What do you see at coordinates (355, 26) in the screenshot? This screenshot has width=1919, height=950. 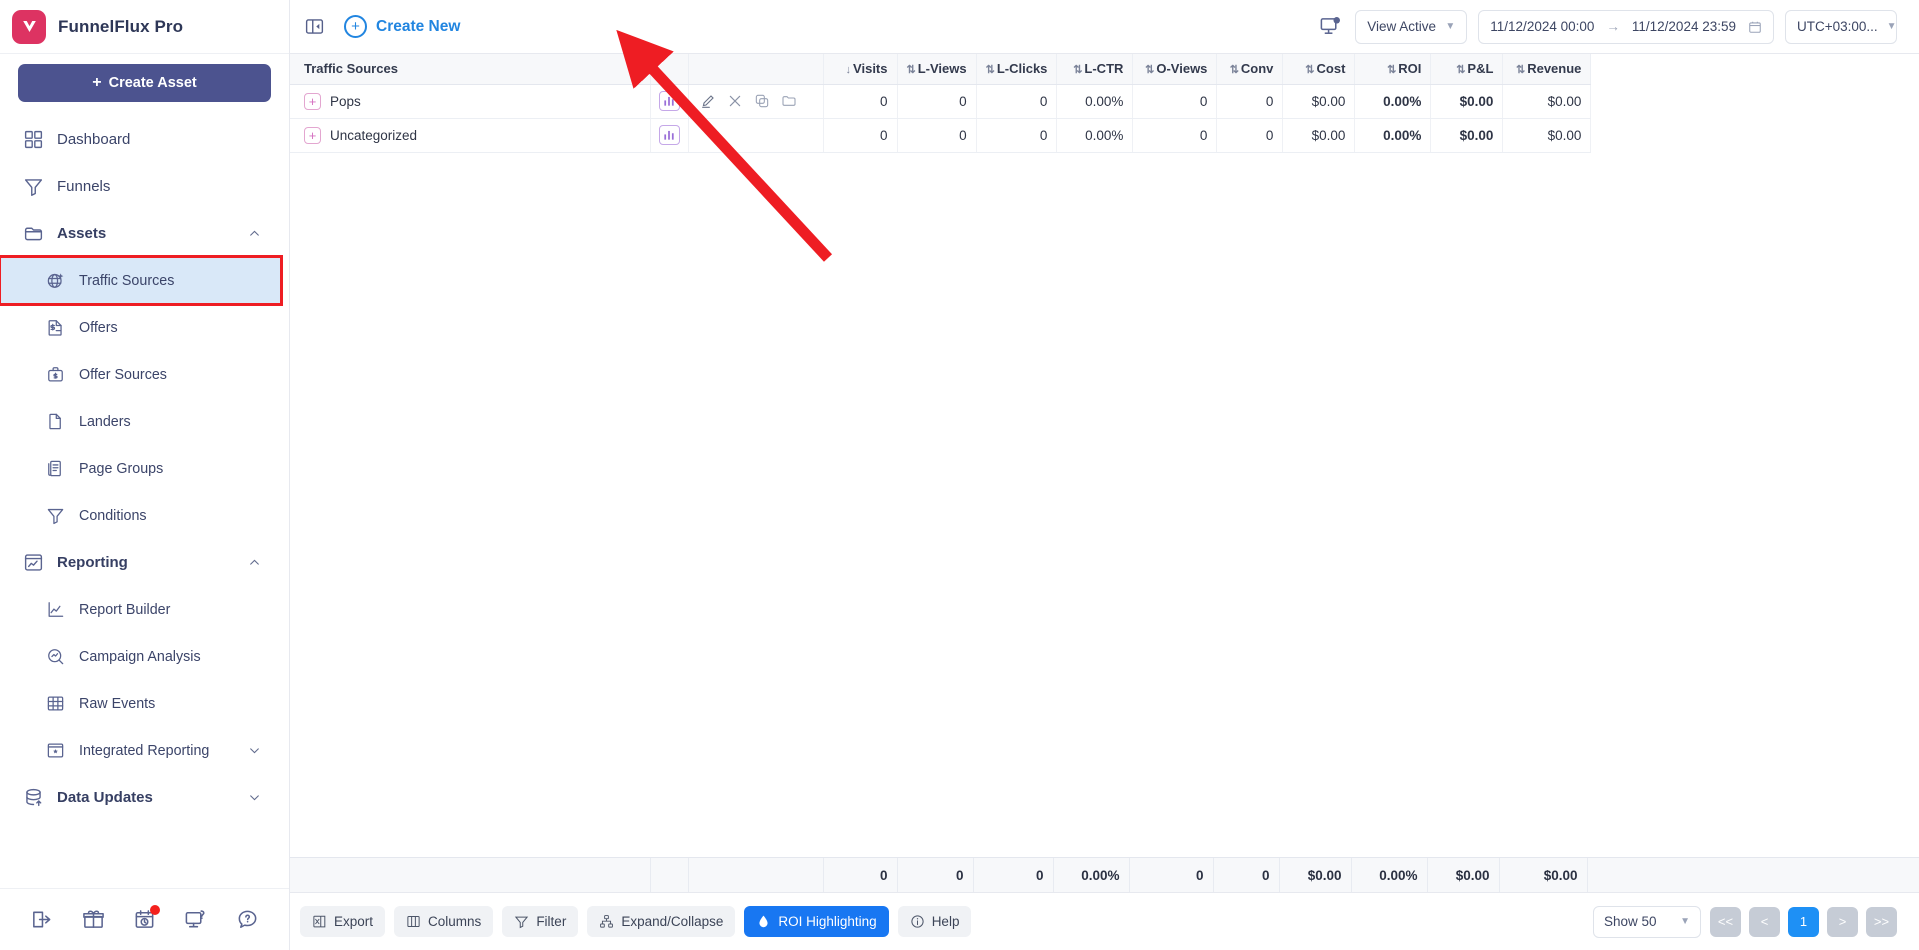 I see `plus-circle-icon: +` at bounding box center [355, 26].